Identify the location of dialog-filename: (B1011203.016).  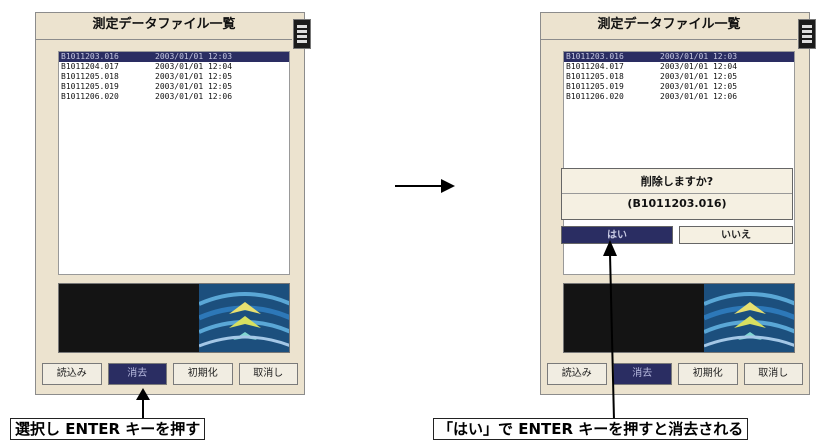
(677, 203).